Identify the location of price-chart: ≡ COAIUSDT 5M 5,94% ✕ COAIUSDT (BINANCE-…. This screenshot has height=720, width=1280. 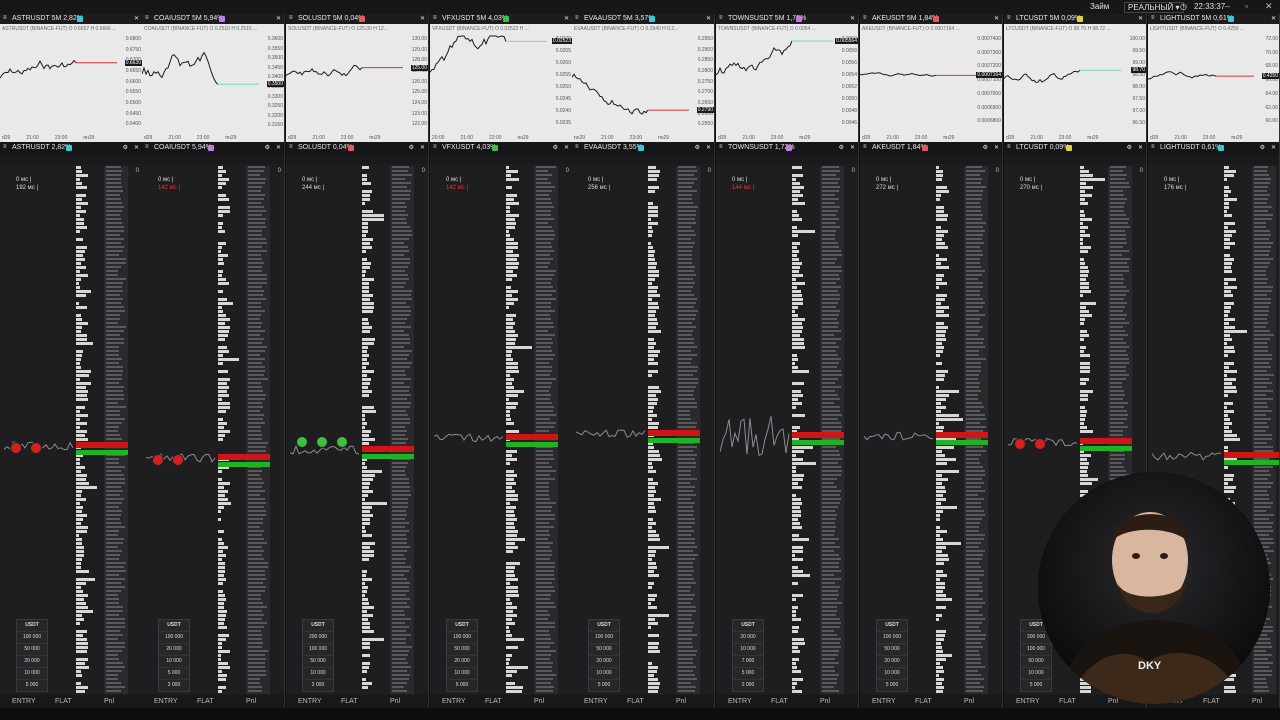
(213, 78).